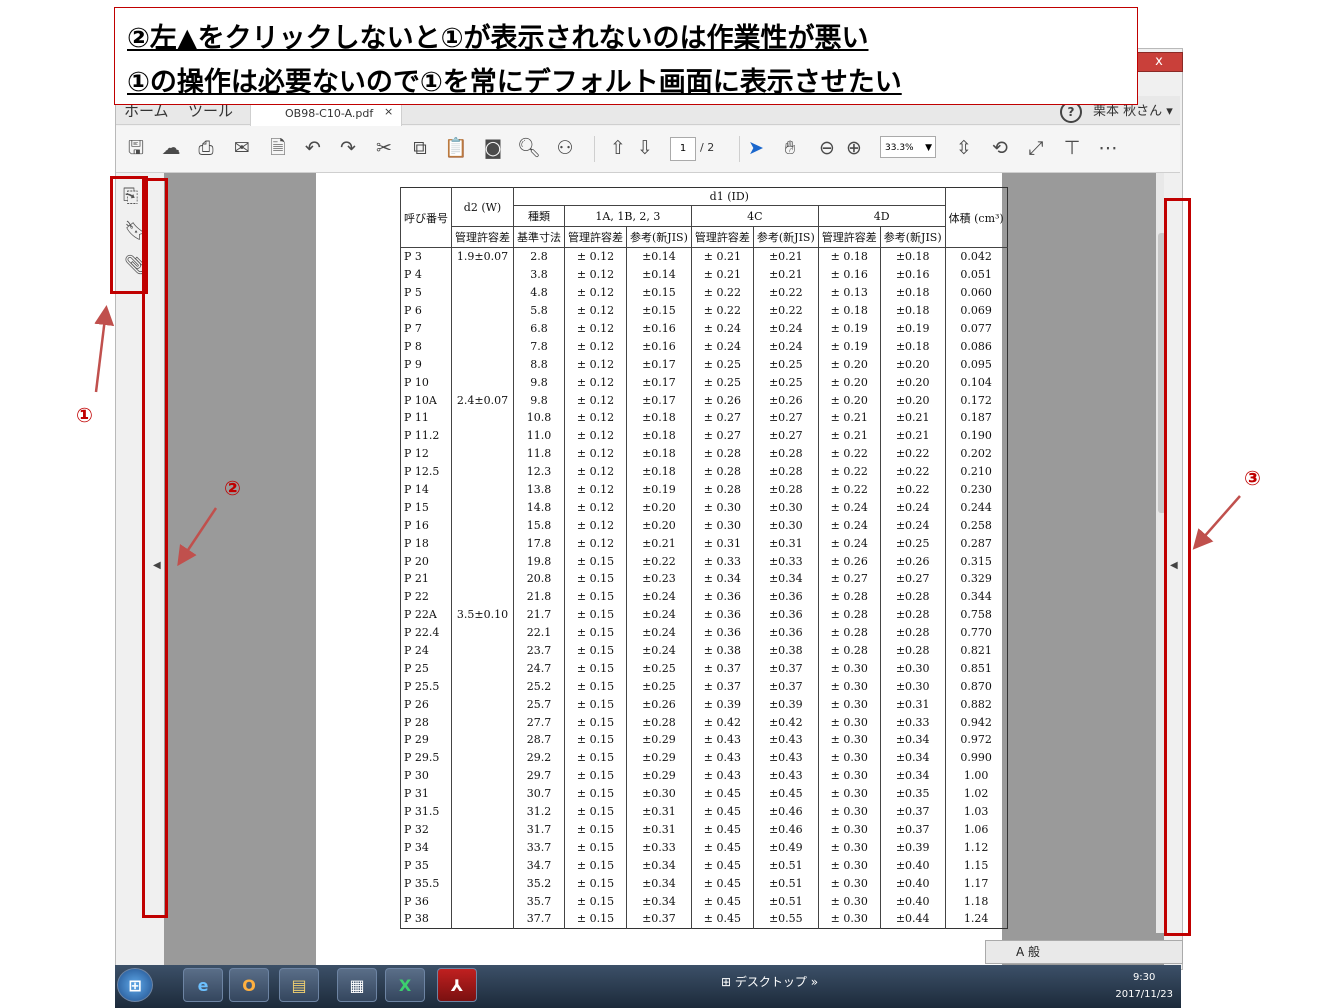 Image resolution: width=1344 pixels, height=1008 pixels. Describe the element at coordinates (1028, 951) in the screenshot. I see `ime-mode: A 般` at that location.